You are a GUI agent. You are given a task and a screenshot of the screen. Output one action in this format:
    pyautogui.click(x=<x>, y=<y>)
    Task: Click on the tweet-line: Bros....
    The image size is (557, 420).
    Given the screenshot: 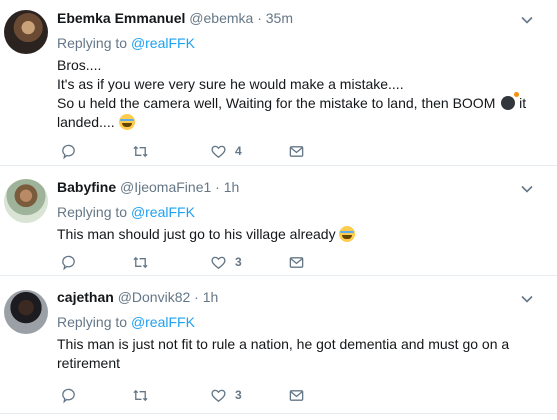 What is the action you would take?
    pyautogui.click(x=79, y=65)
    